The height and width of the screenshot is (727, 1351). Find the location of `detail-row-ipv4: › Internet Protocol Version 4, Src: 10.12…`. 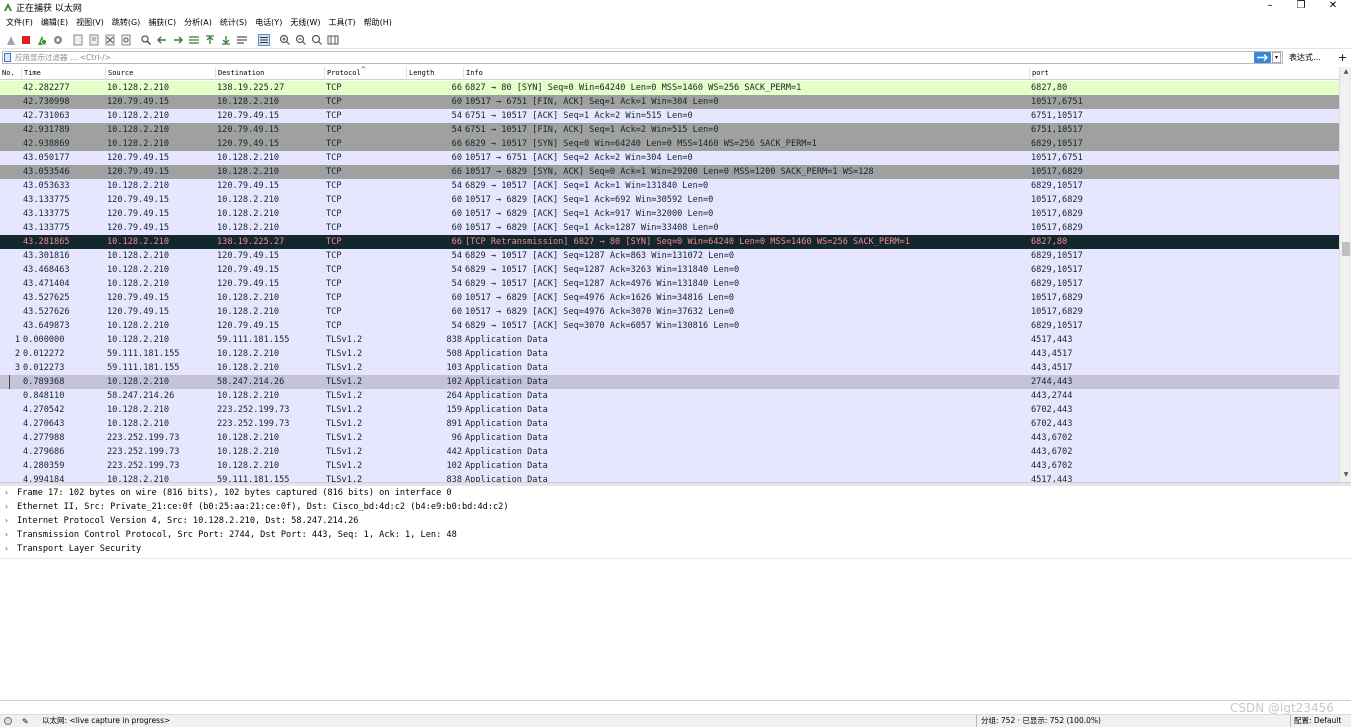

detail-row-ipv4: › Internet Protocol Version 4, Src: 10.12… is located at coordinates (675, 521).